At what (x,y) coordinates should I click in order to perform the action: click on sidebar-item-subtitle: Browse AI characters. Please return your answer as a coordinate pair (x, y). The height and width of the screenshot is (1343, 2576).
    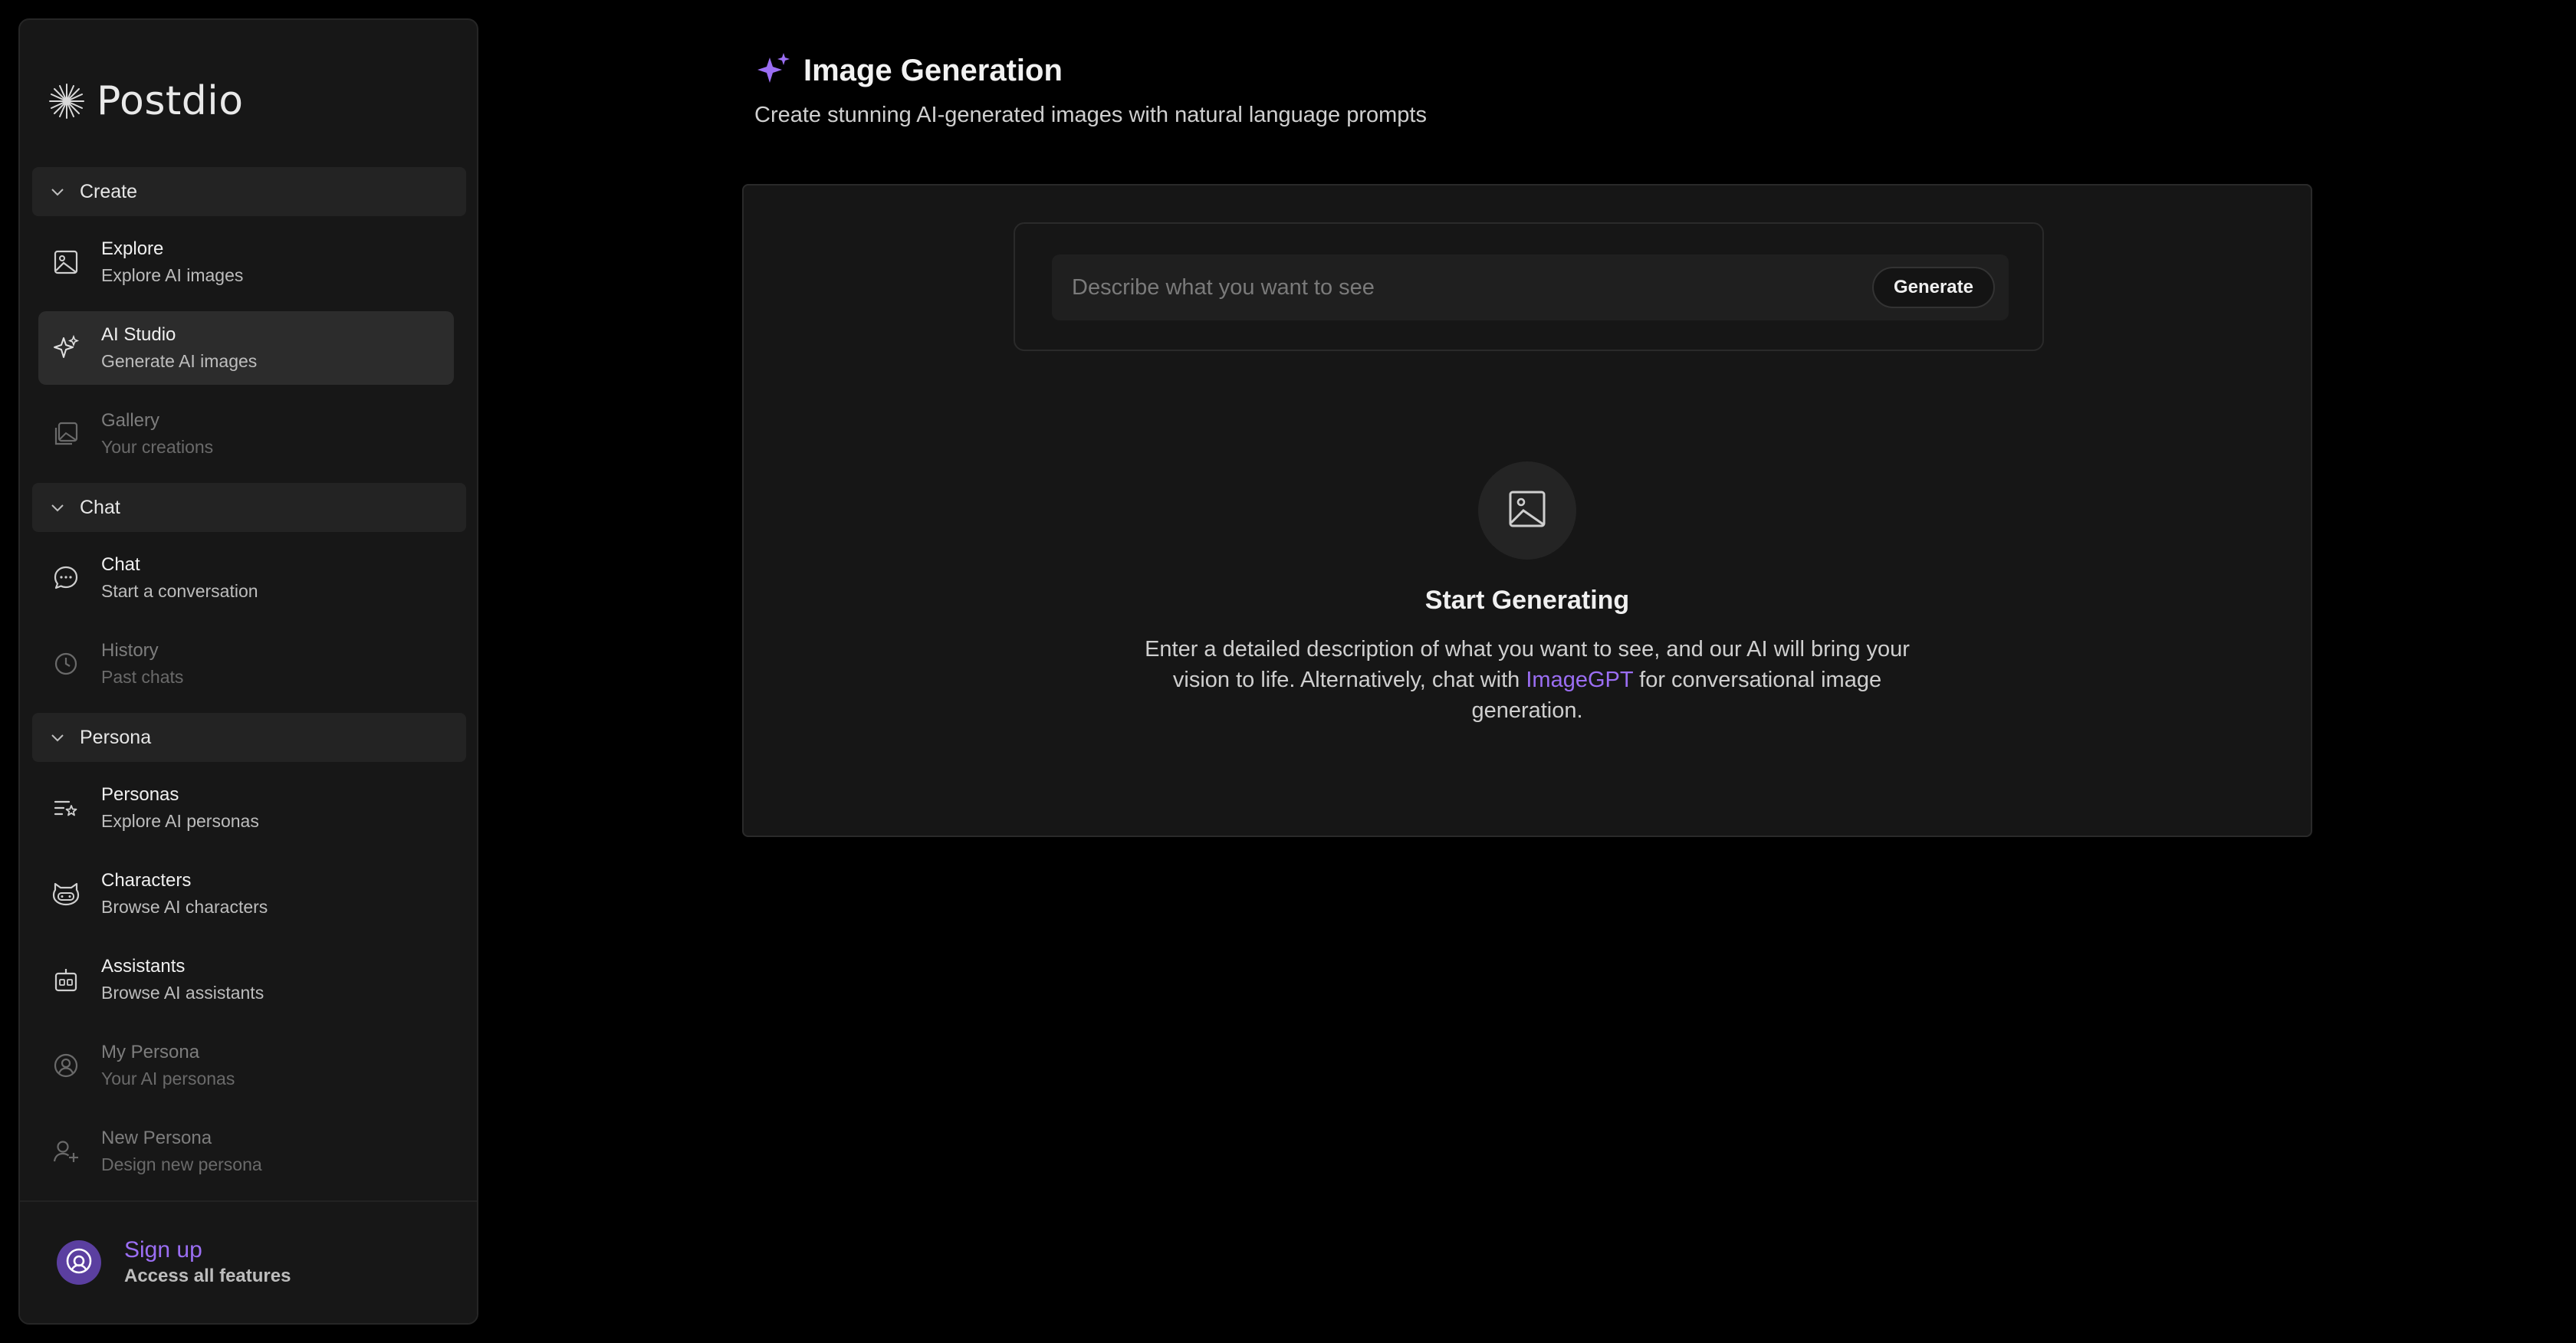
    Looking at the image, I should click on (184, 907).